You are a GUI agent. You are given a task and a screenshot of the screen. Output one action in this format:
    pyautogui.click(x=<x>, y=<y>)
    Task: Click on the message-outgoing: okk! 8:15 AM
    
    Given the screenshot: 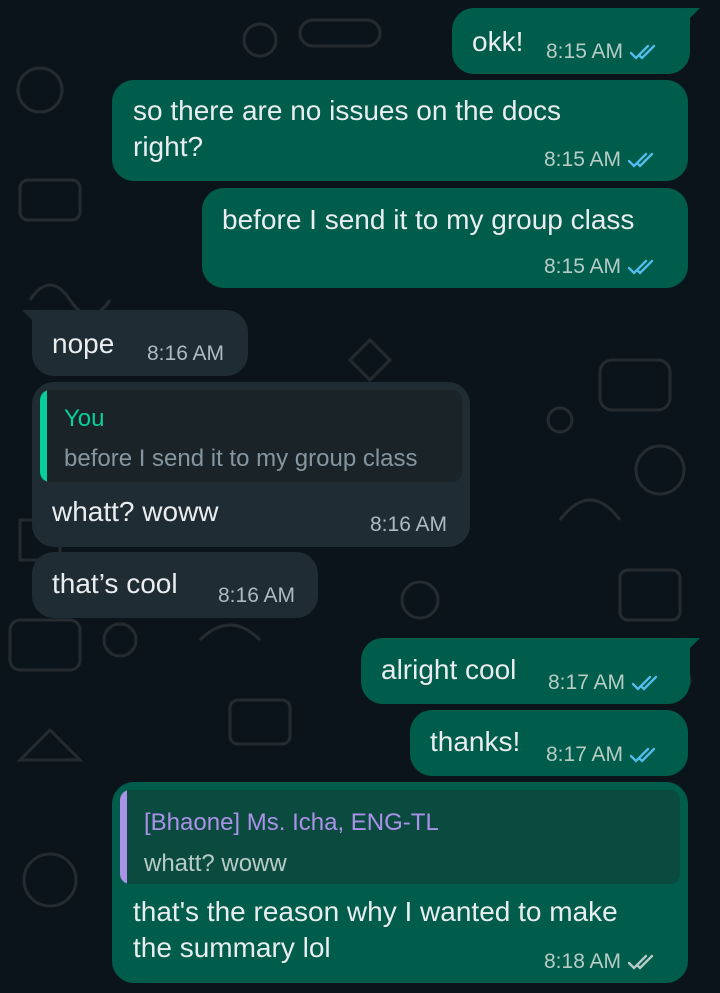 What is the action you would take?
    pyautogui.click(x=576, y=41)
    